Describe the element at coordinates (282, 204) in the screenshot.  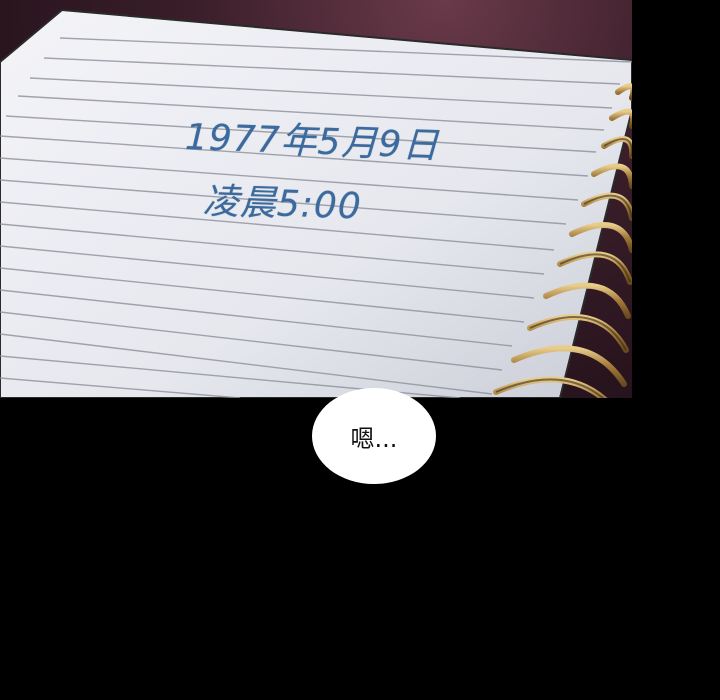
I see `handwritten-time: 凌晨5:00` at that location.